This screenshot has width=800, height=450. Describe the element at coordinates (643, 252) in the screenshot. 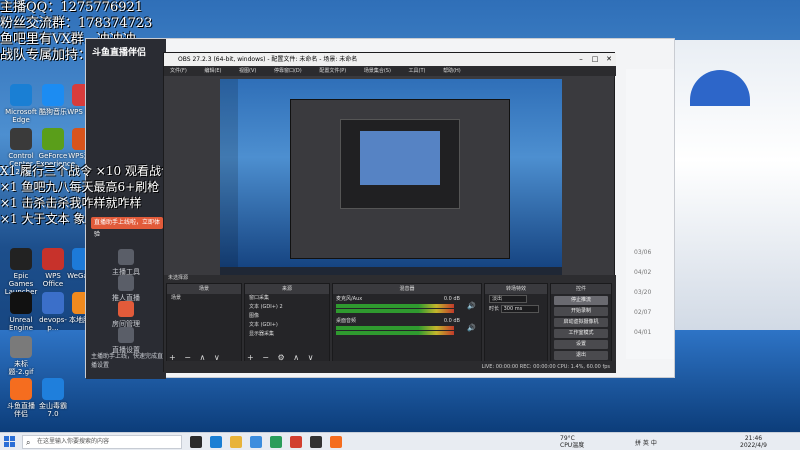

I see `right-number: 03/06` at that location.